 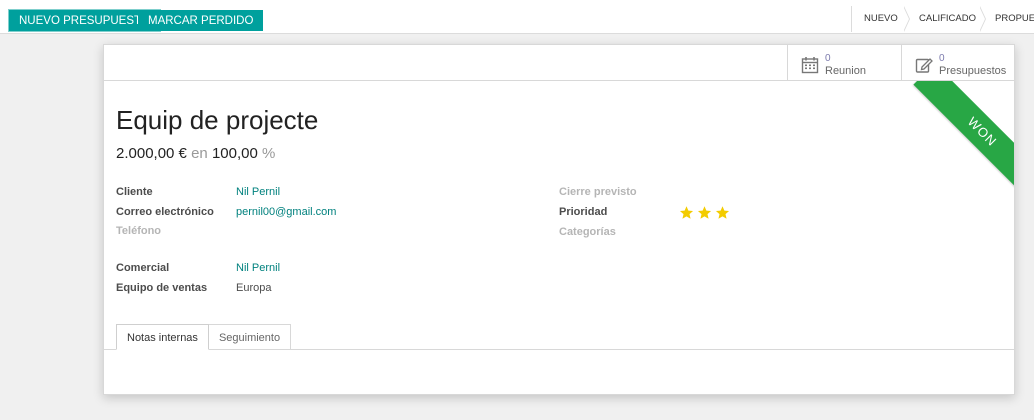 What do you see at coordinates (583, 212) in the screenshot?
I see `priority-label: Prioridad` at bounding box center [583, 212].